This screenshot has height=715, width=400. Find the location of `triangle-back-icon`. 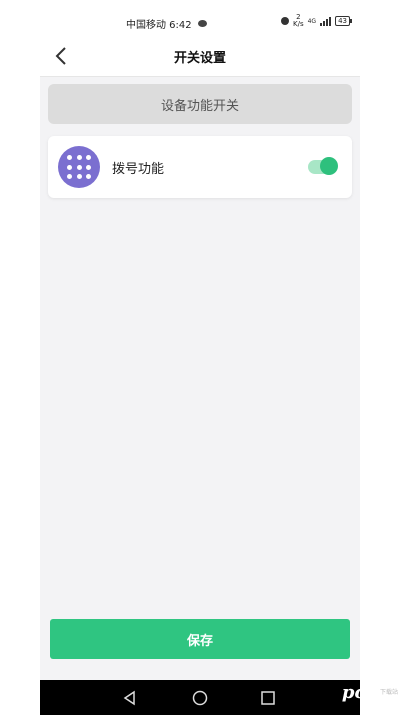

triangle-back-icon is located at coordinates (129, 698).